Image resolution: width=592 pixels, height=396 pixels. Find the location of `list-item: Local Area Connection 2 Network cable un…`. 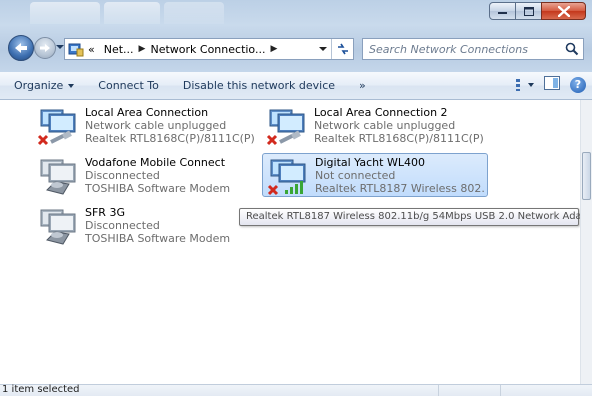

list-item: Local Area Connection 2 Network cable un… is located at coordinates (375, 126).